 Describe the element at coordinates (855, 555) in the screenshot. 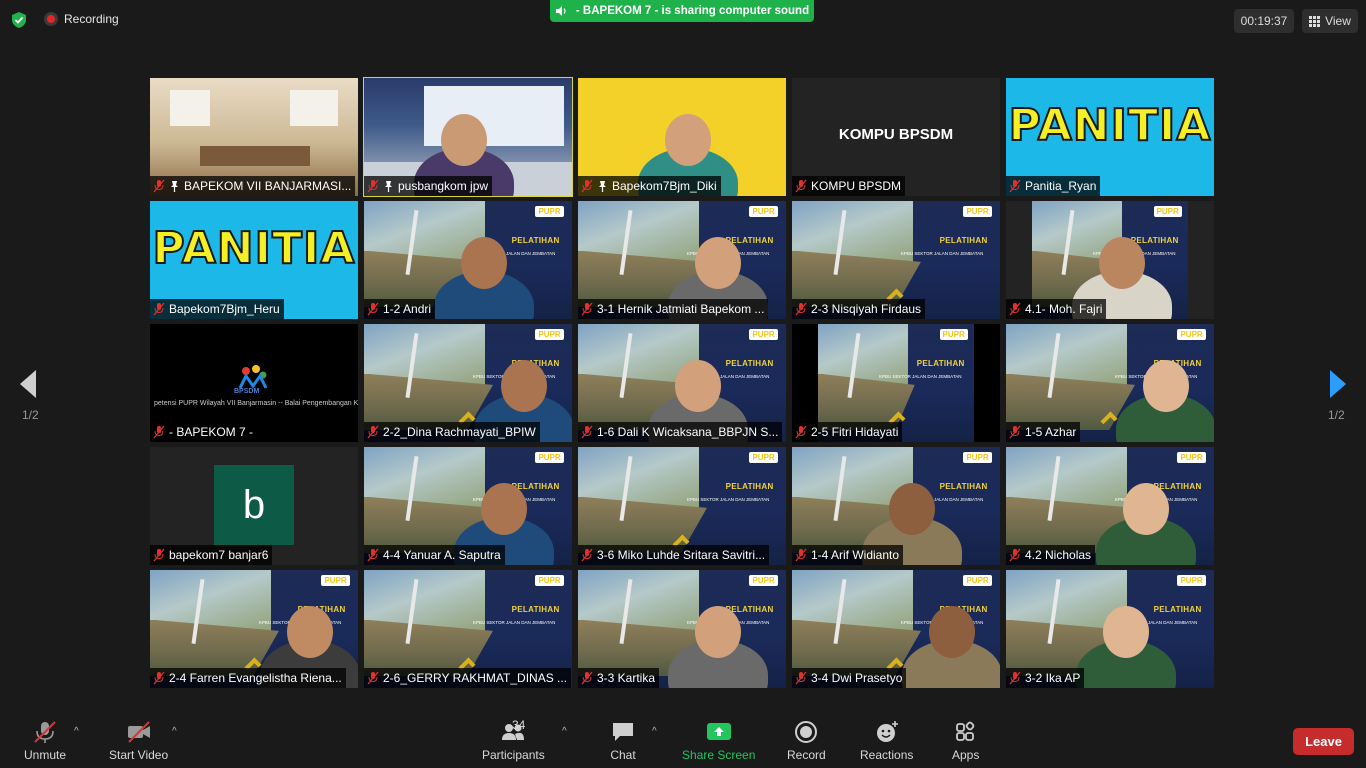

I see `participant-name: 1-4 Arif Widianto` at that location.